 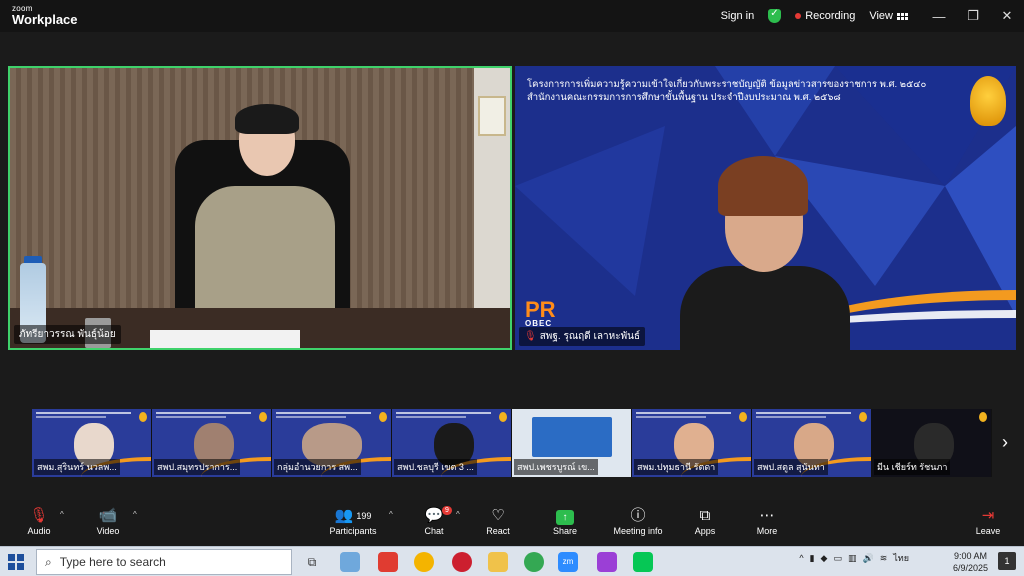 I want to click on heart-icon: ♡, so click(x=498, y=515).